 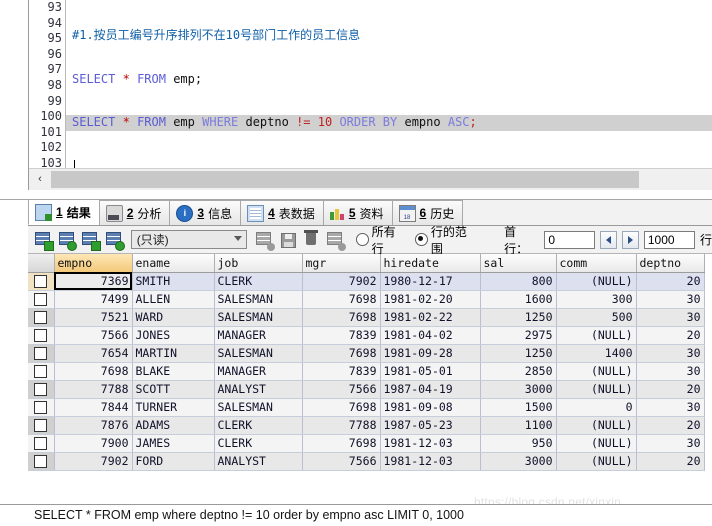 I want to click on cell-sal: 800, so click(x=518, y=281).